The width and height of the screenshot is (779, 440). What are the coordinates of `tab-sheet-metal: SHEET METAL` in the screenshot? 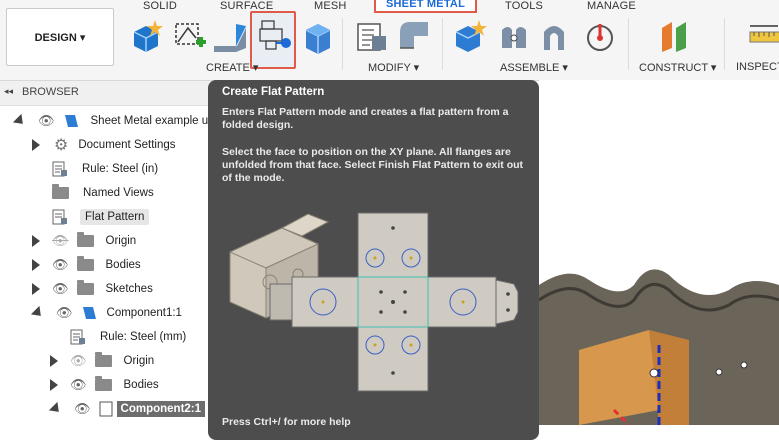 It's located at (425, 6).